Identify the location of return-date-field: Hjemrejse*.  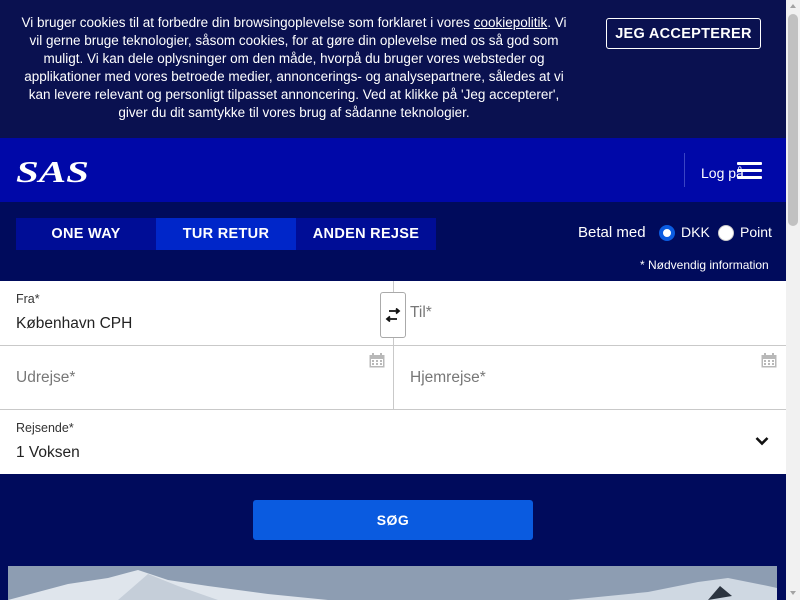
(590, 378).